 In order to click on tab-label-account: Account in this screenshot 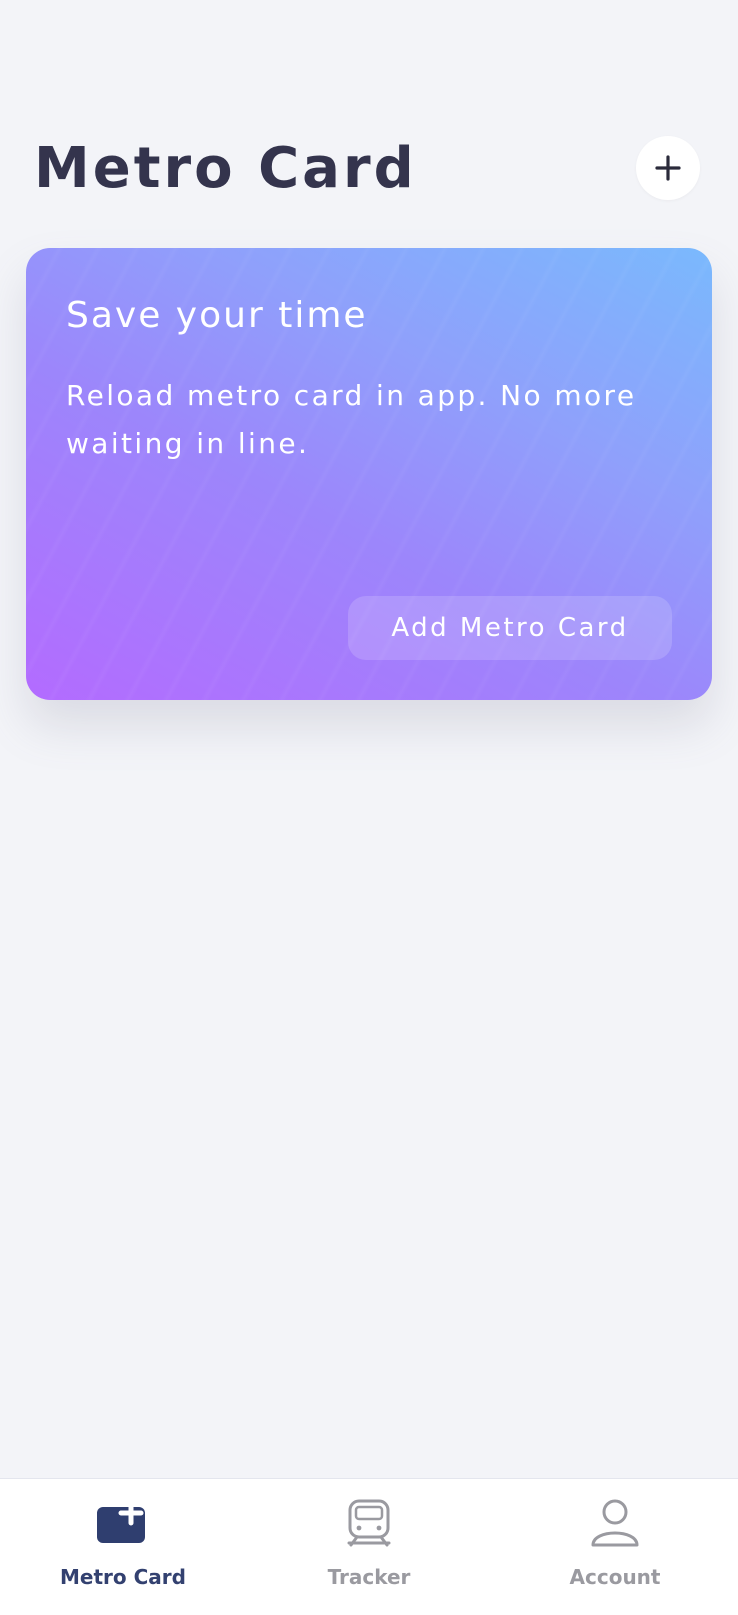, I will do `click(615, 1577)`.